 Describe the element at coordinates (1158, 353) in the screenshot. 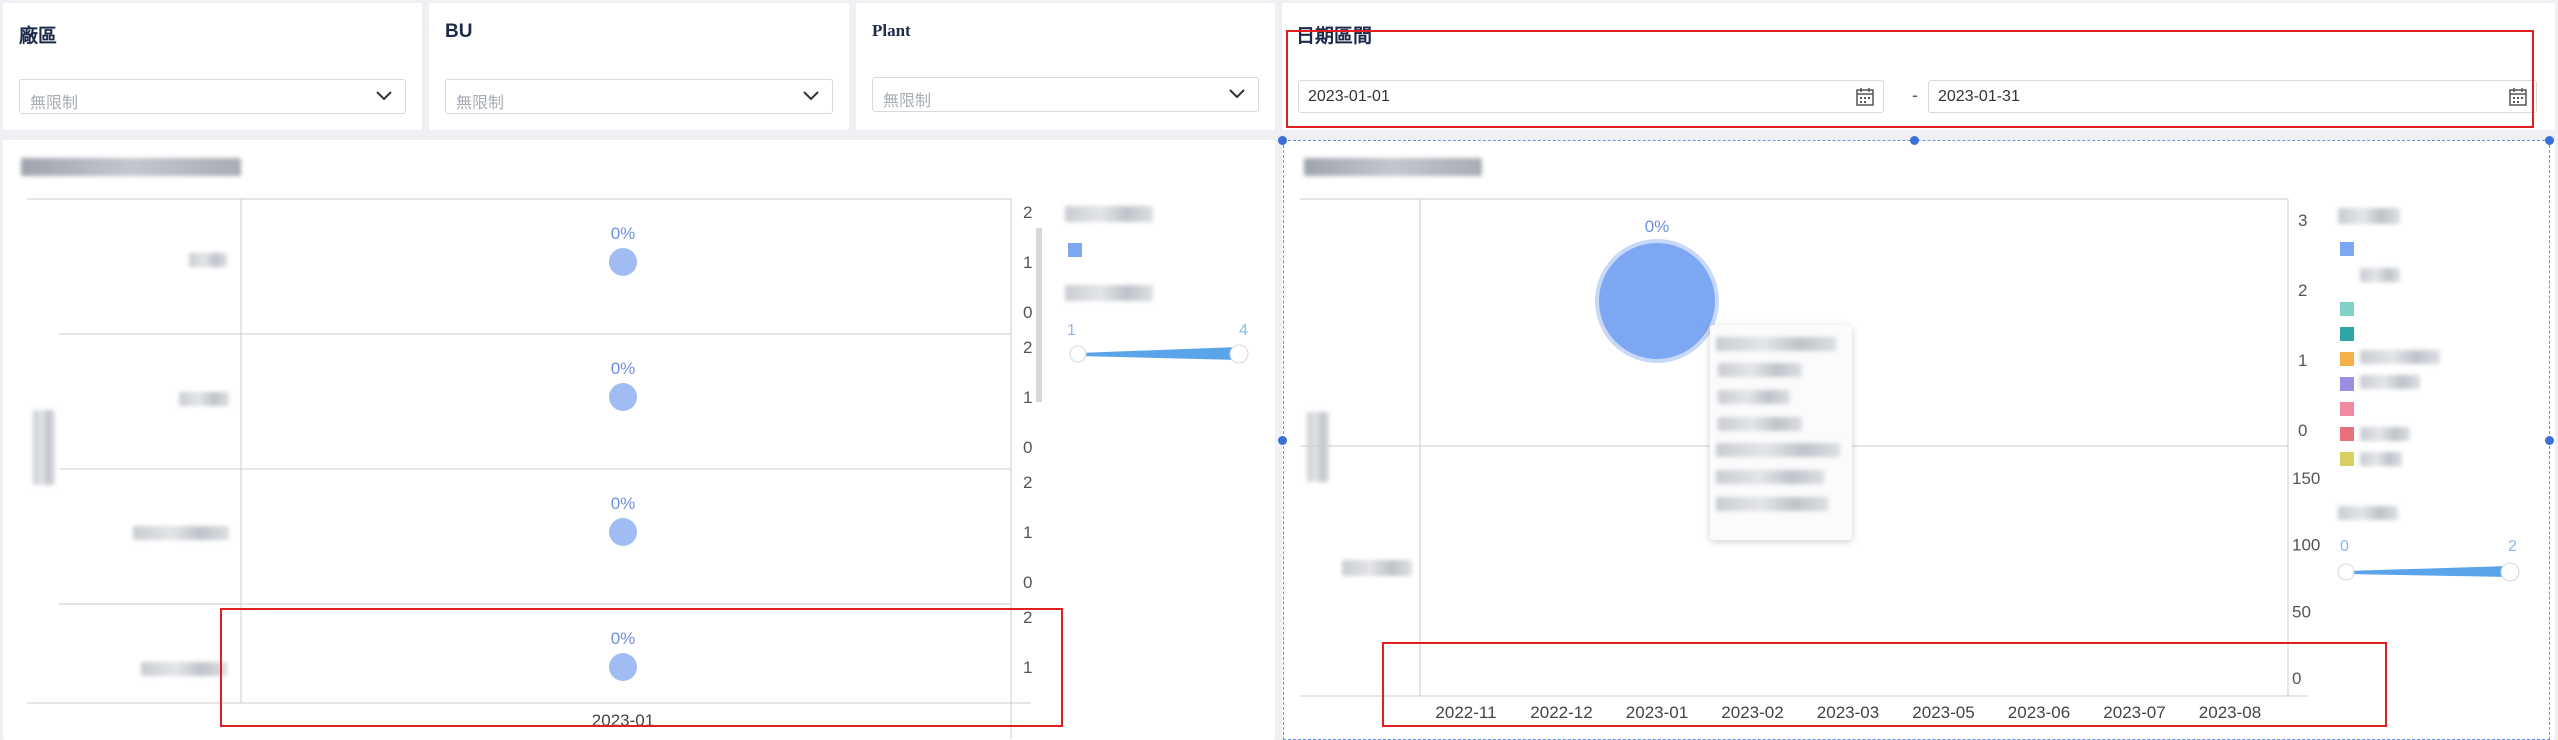

I see `left-size-slider-track` at that location.